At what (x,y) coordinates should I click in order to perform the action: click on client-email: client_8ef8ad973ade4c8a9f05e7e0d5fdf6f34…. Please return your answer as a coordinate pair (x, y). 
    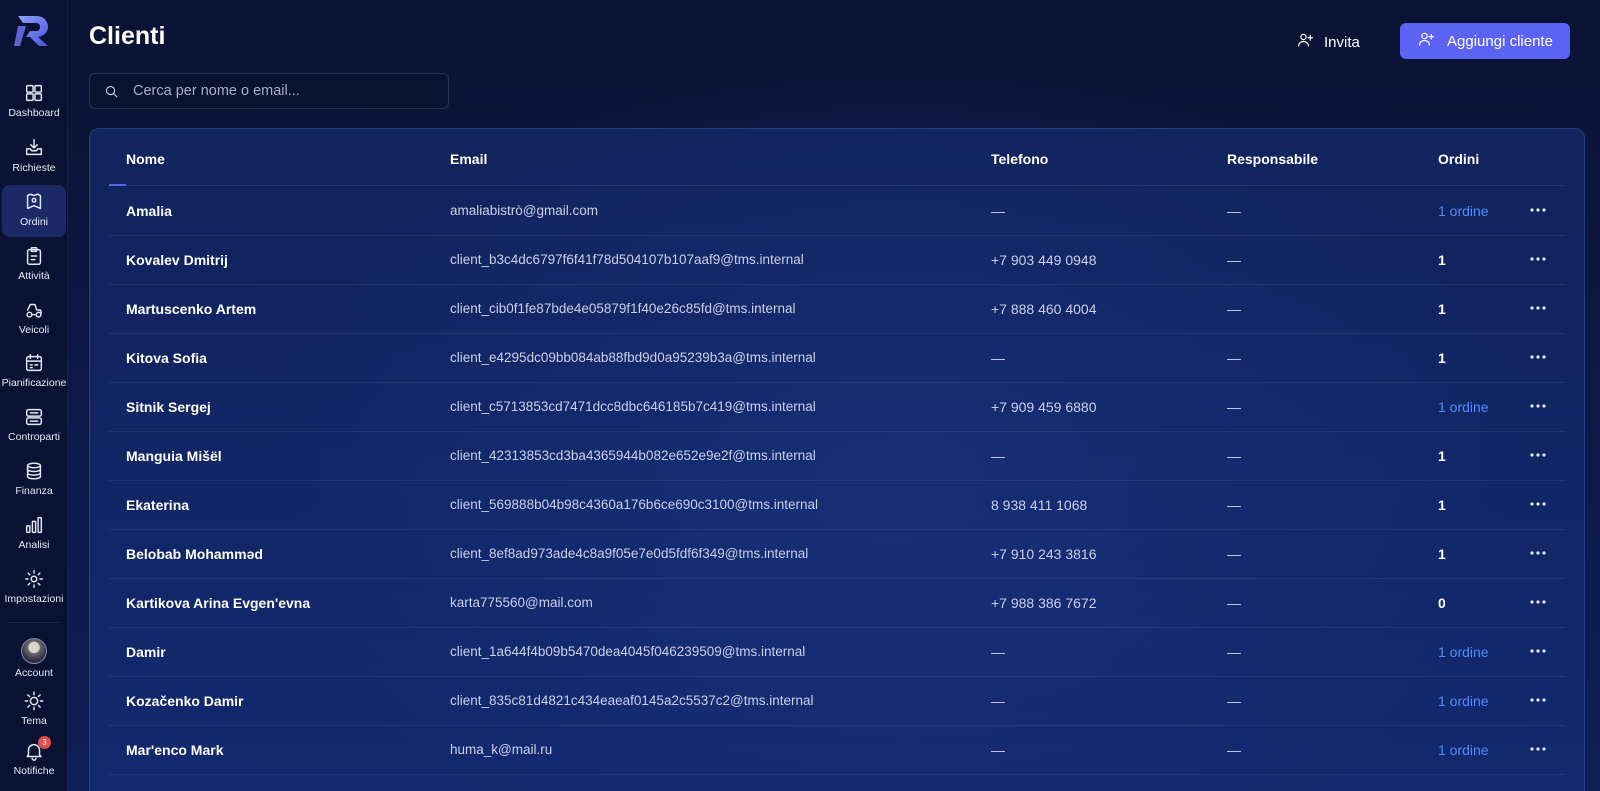
    Looking at the image, I should click on (629, 553).